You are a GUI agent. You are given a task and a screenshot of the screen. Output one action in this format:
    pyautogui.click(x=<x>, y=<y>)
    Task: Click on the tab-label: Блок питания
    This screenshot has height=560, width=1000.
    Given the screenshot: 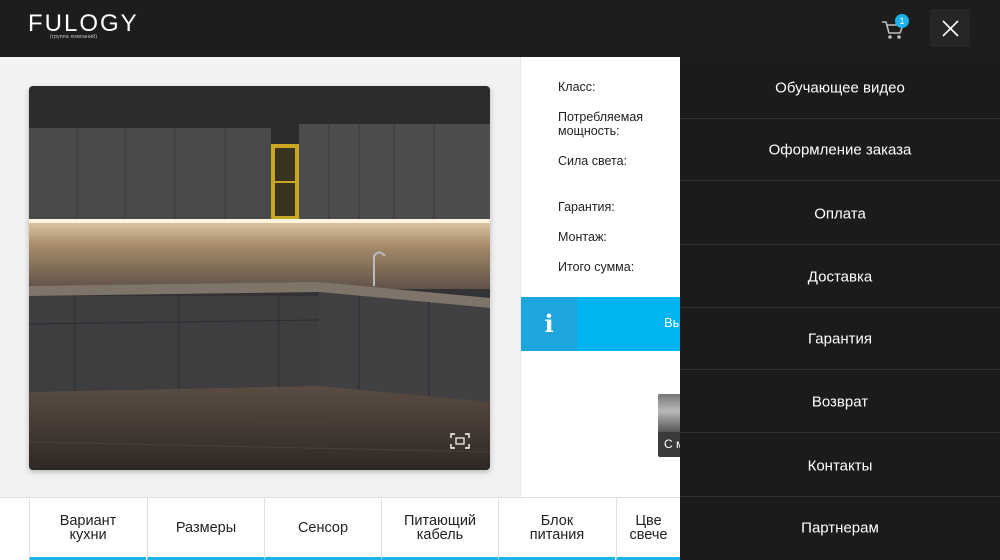 What is the action you would take?
    pyautogui.click(x=557, y=527)
    